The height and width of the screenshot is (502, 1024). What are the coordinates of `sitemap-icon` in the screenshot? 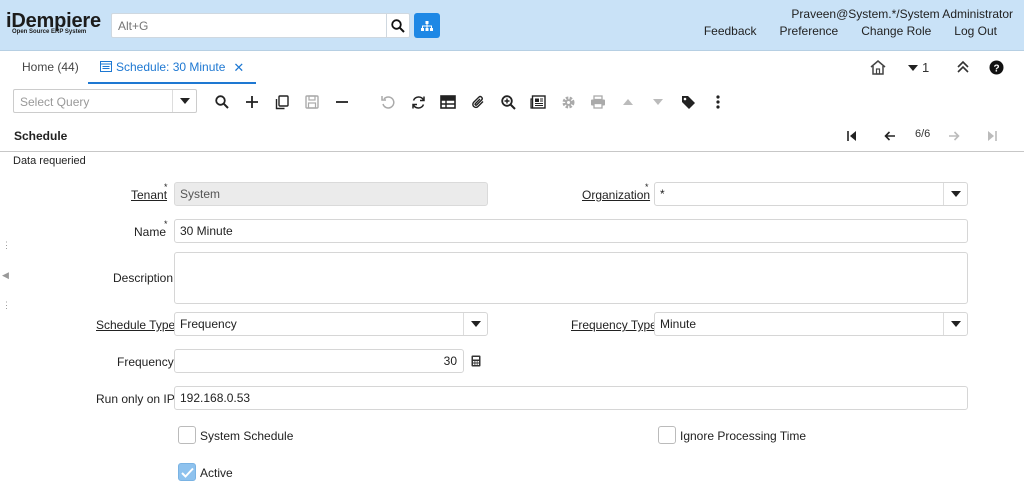 It's located at (427, 25).